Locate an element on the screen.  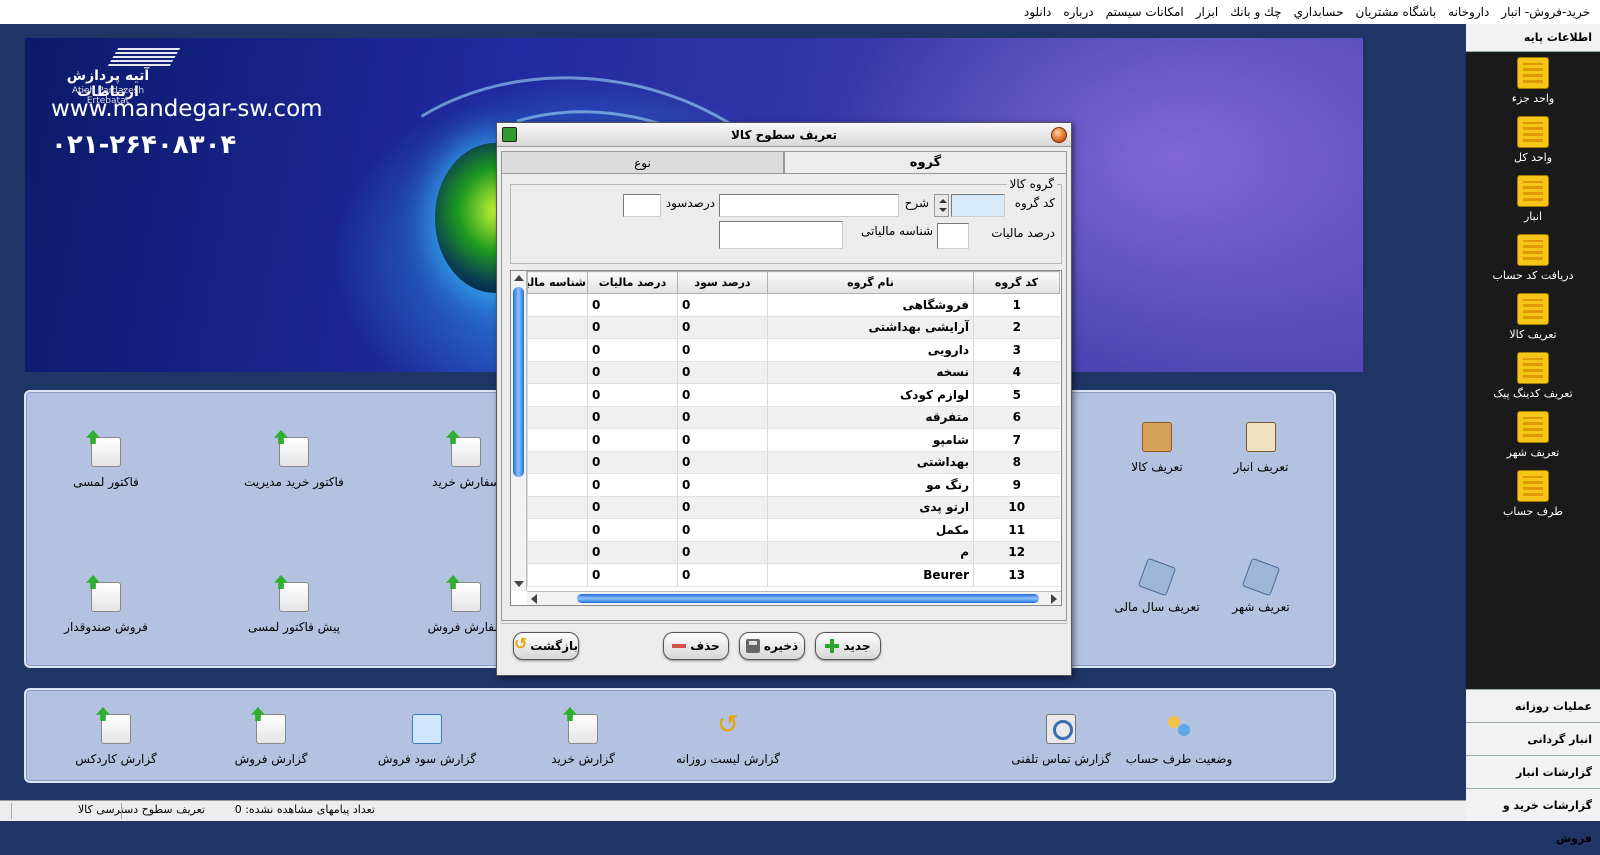
sidebar-item-warehouse: انبار is located at coordinates (1533, 201).